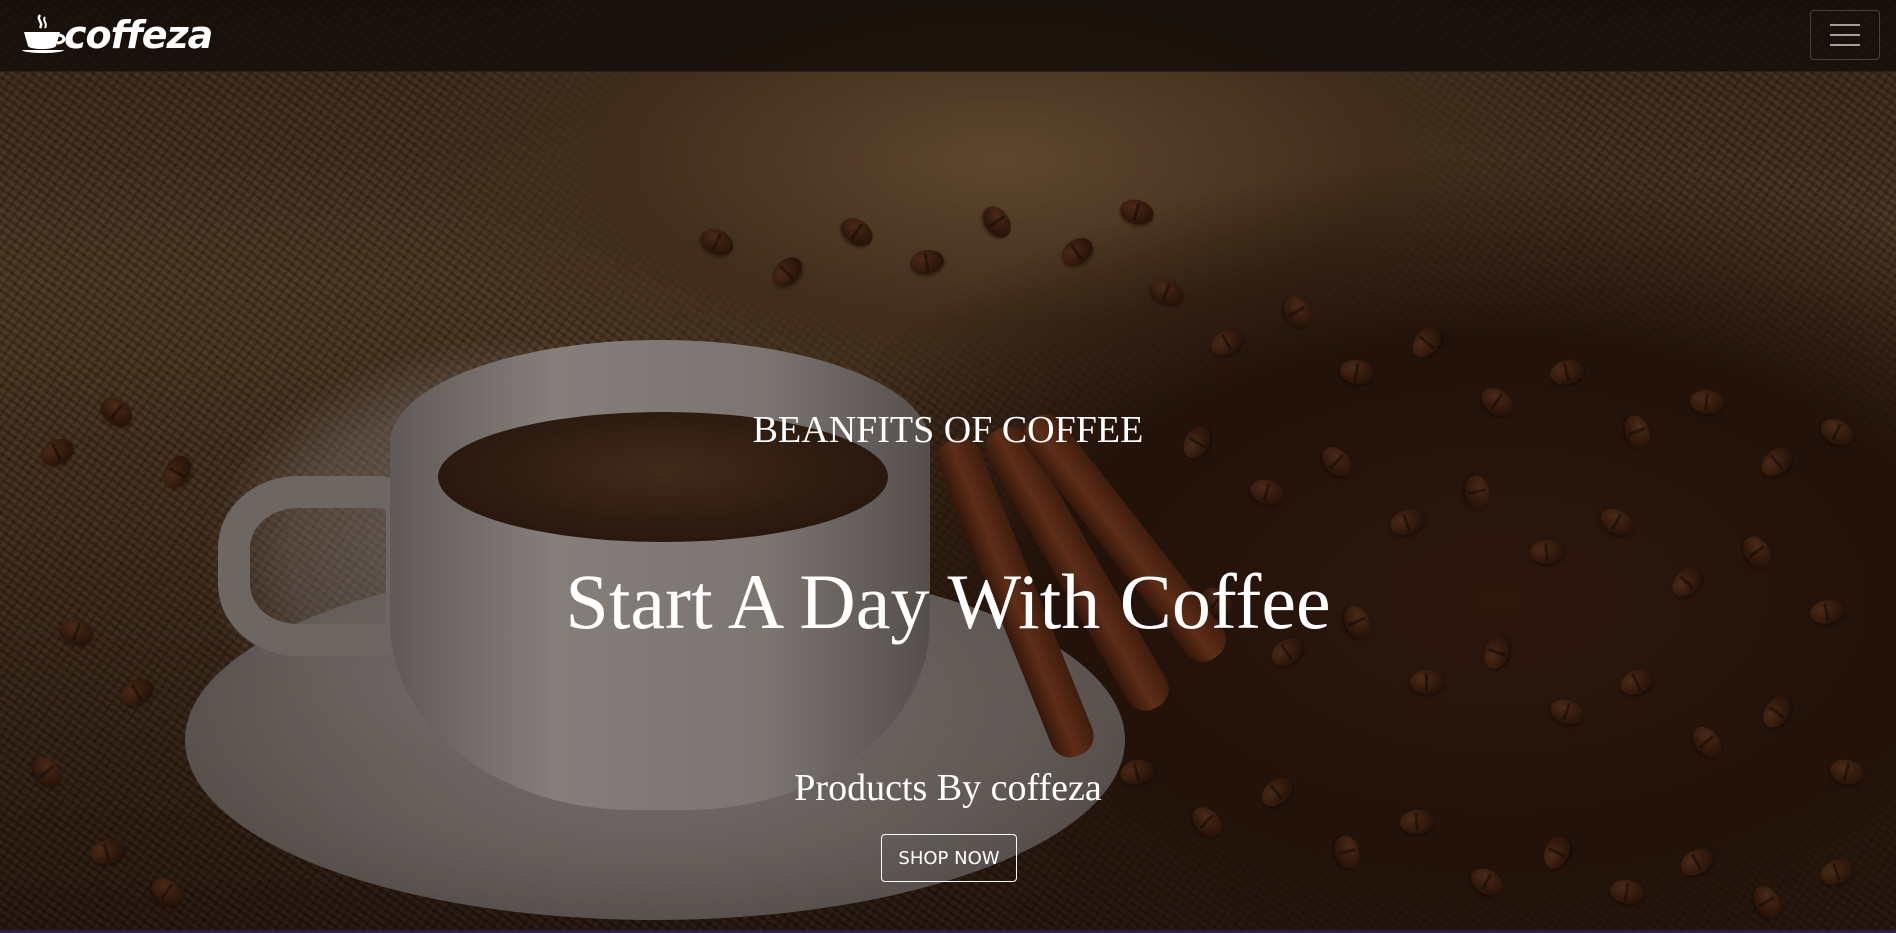 Image resolution: width=1896 pixels, height=933 pixels. Describe the element at coordinates (138, 35) in the screenshot. I see `brand-name: coffeza` at that location.